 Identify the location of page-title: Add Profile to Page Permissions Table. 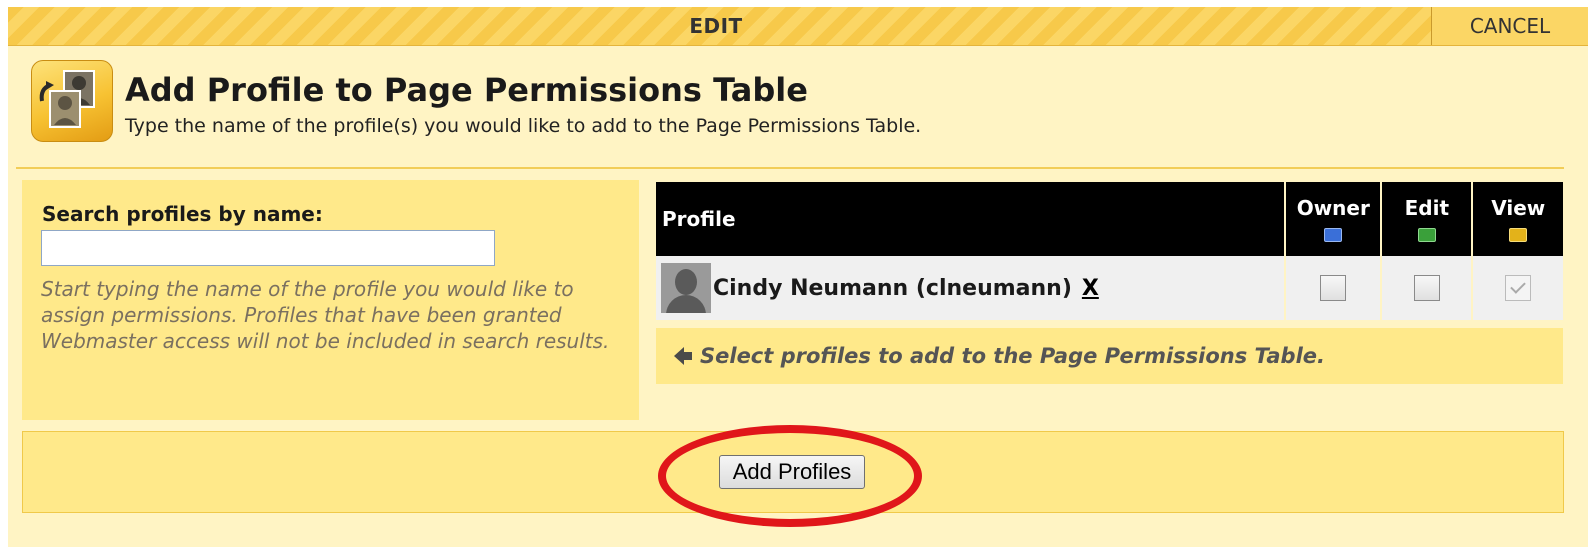
(466, 90).